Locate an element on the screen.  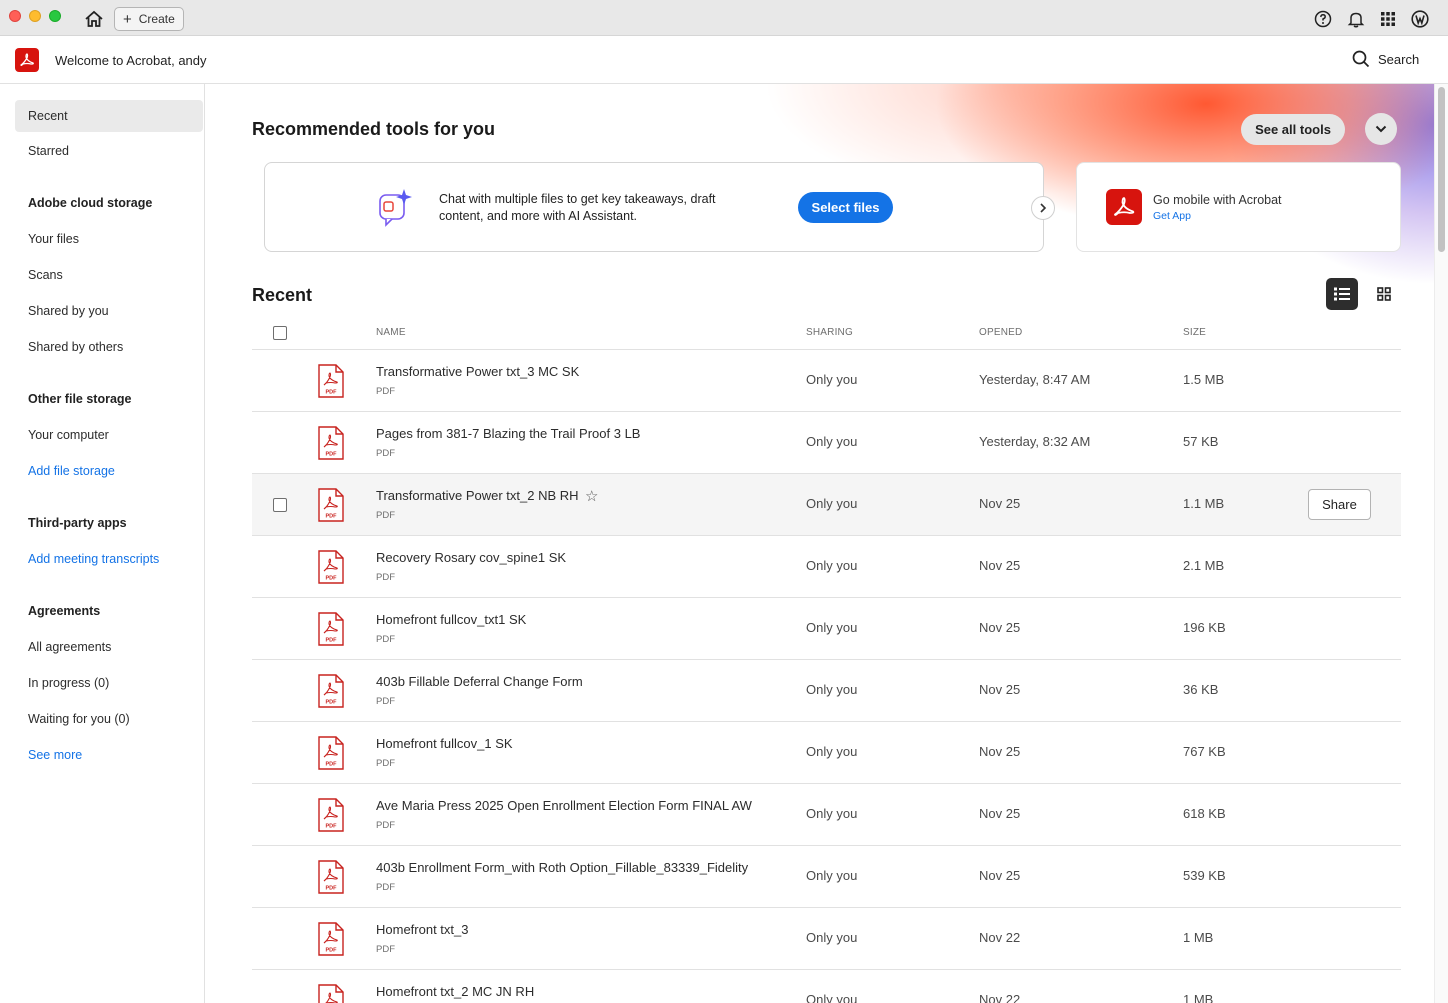
file-name: Homefront fullcov_1 SK is located at coordinates (444, 743).